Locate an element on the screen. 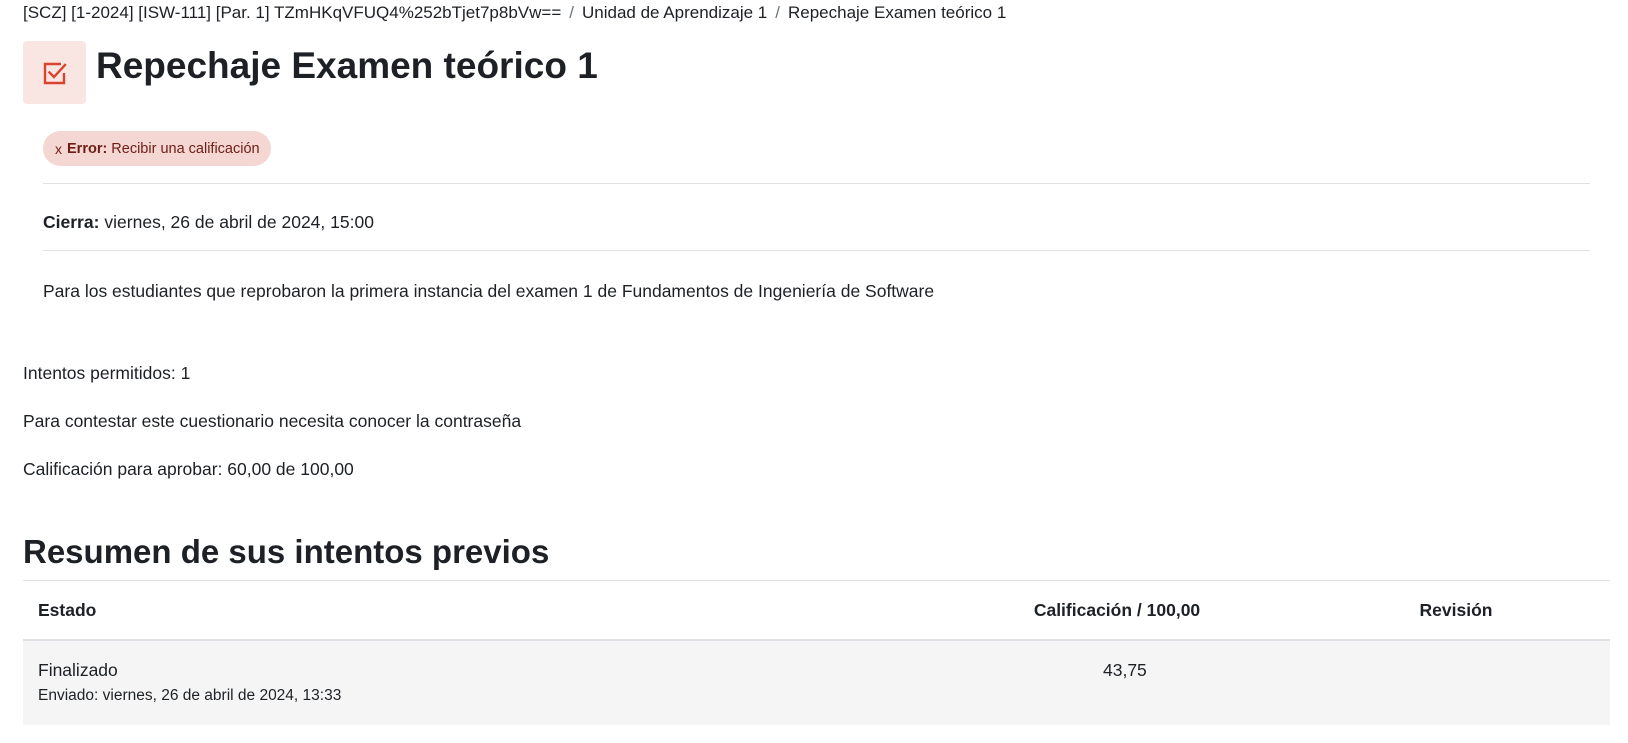 Image resolution: width=1628 pixels, height=743 pixels. quiz-checkbox-icon is located at coordinates (55, 73).